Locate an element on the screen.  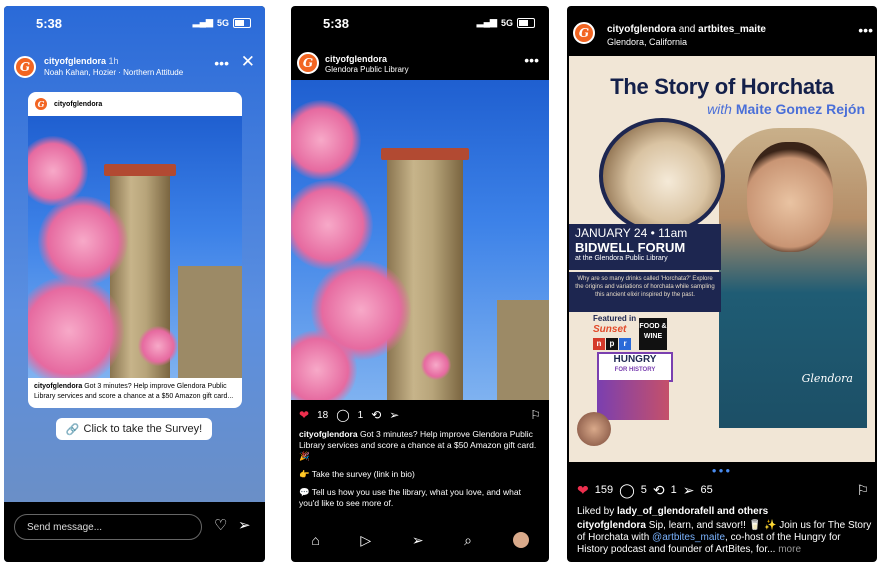
reels-icon: ▷ is located at coordinates (365, 540).